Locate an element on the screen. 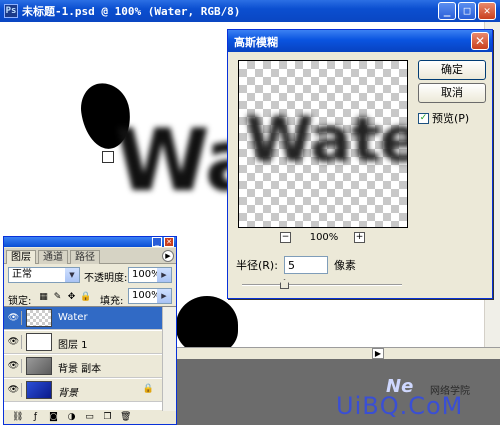 This screenshot has width=500, height=425. document-titlebar: Ps 未标题-1.psd @ 100% (Water, RGB/8) _ □ ✕ is located at coordinates (250, 11).